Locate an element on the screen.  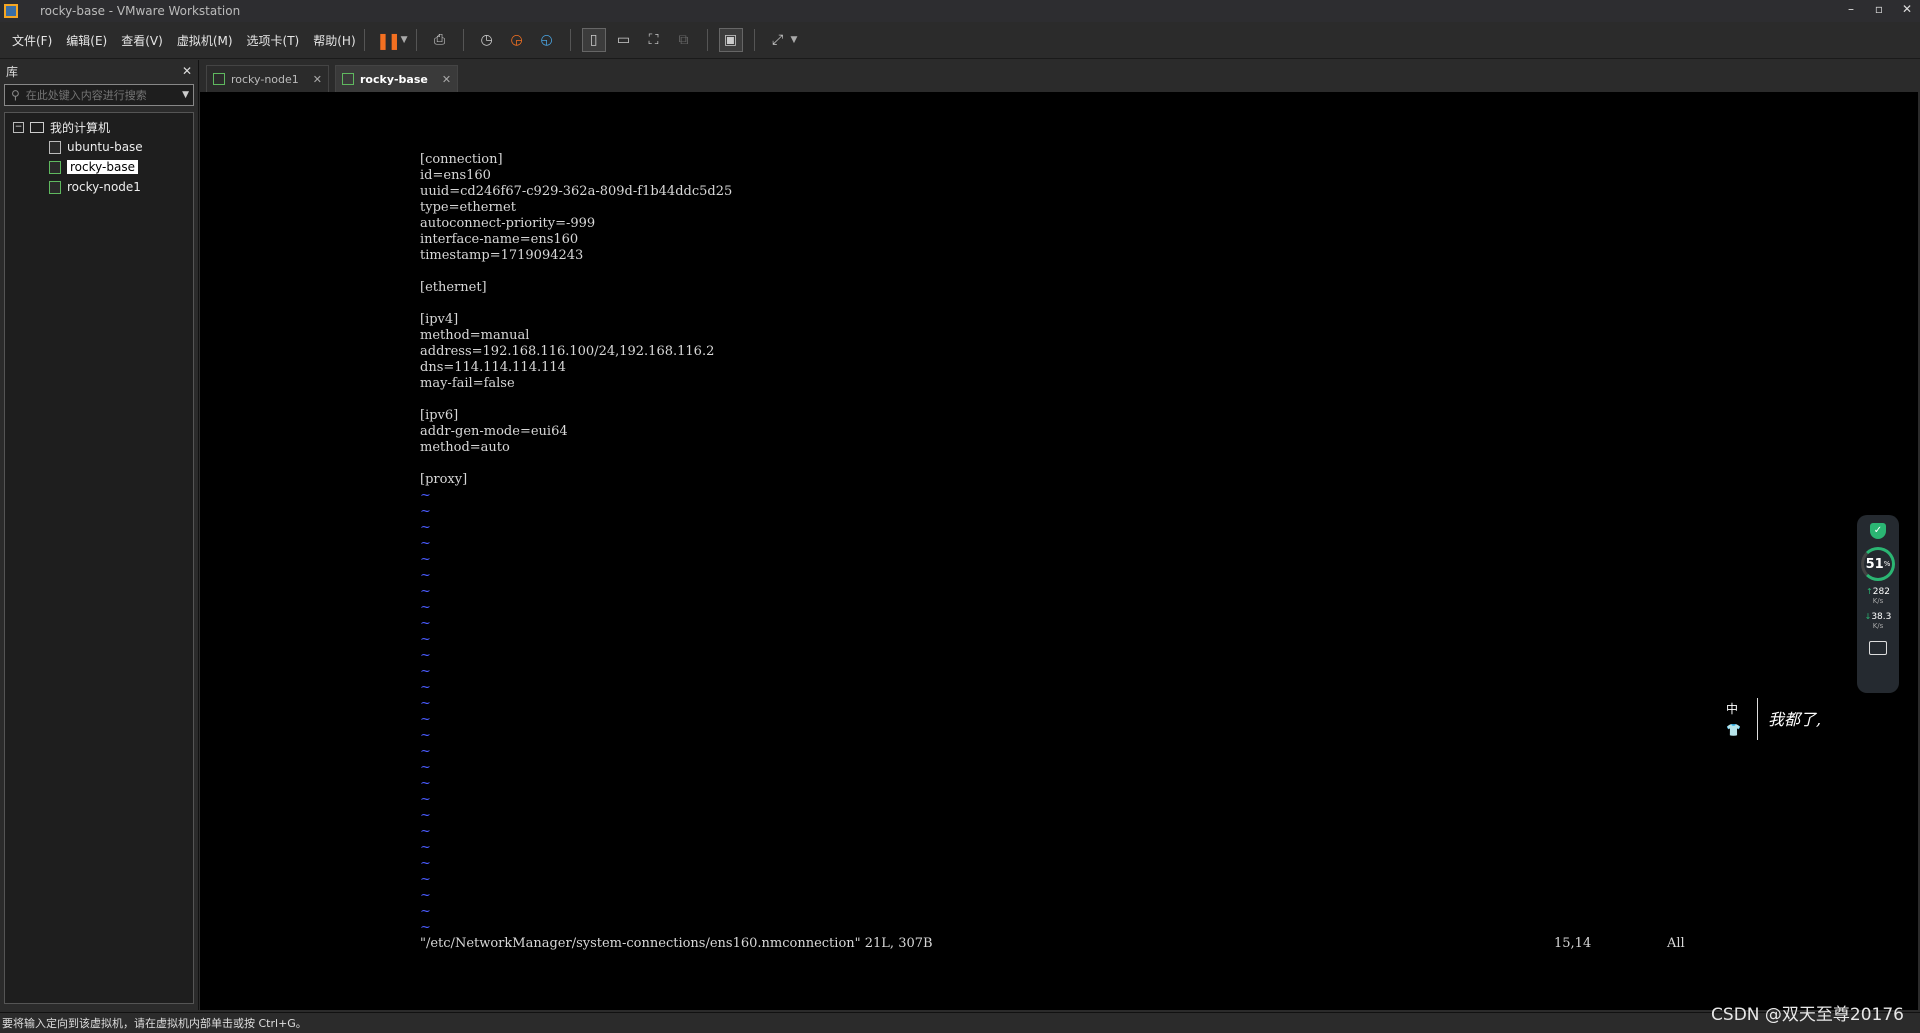
power-dropdown-icon: ▼ is located at coordinates (404, 40).